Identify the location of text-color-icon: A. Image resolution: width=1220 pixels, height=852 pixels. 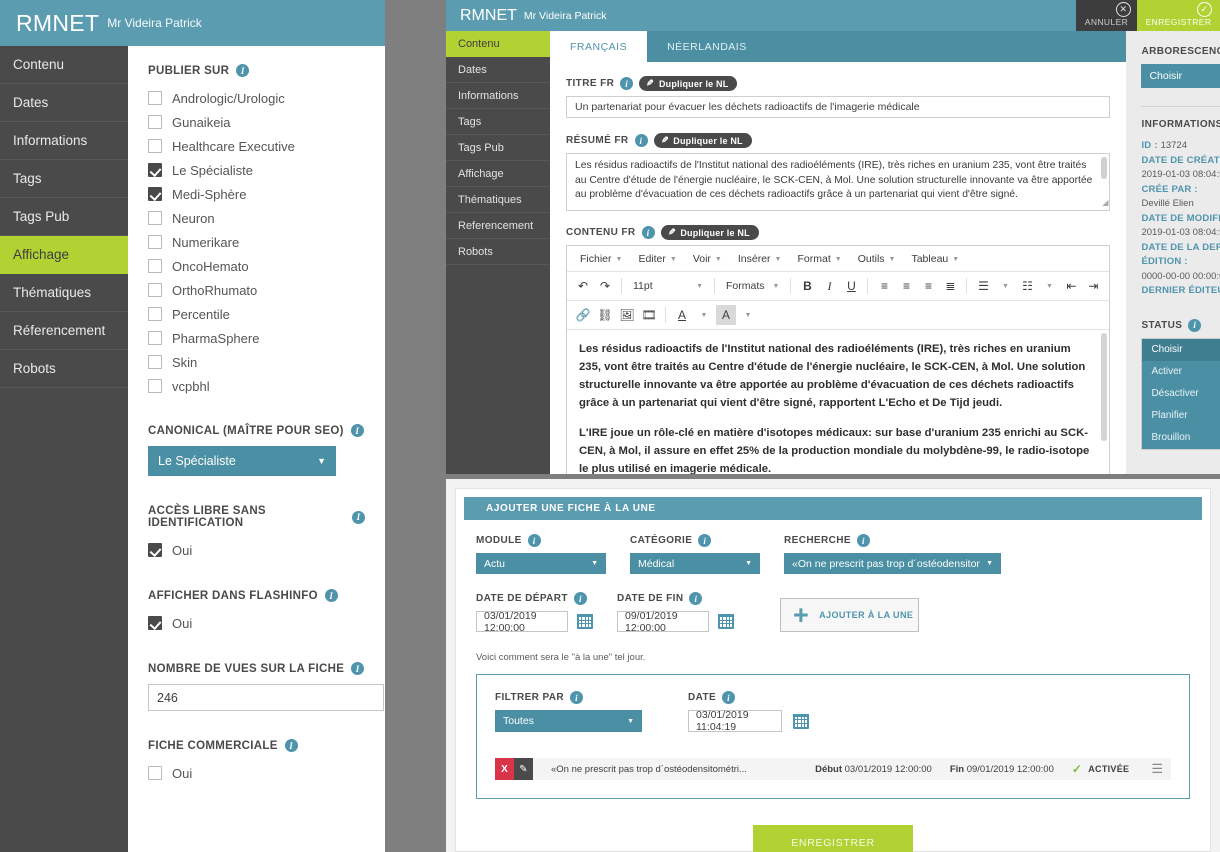
(682, 315).